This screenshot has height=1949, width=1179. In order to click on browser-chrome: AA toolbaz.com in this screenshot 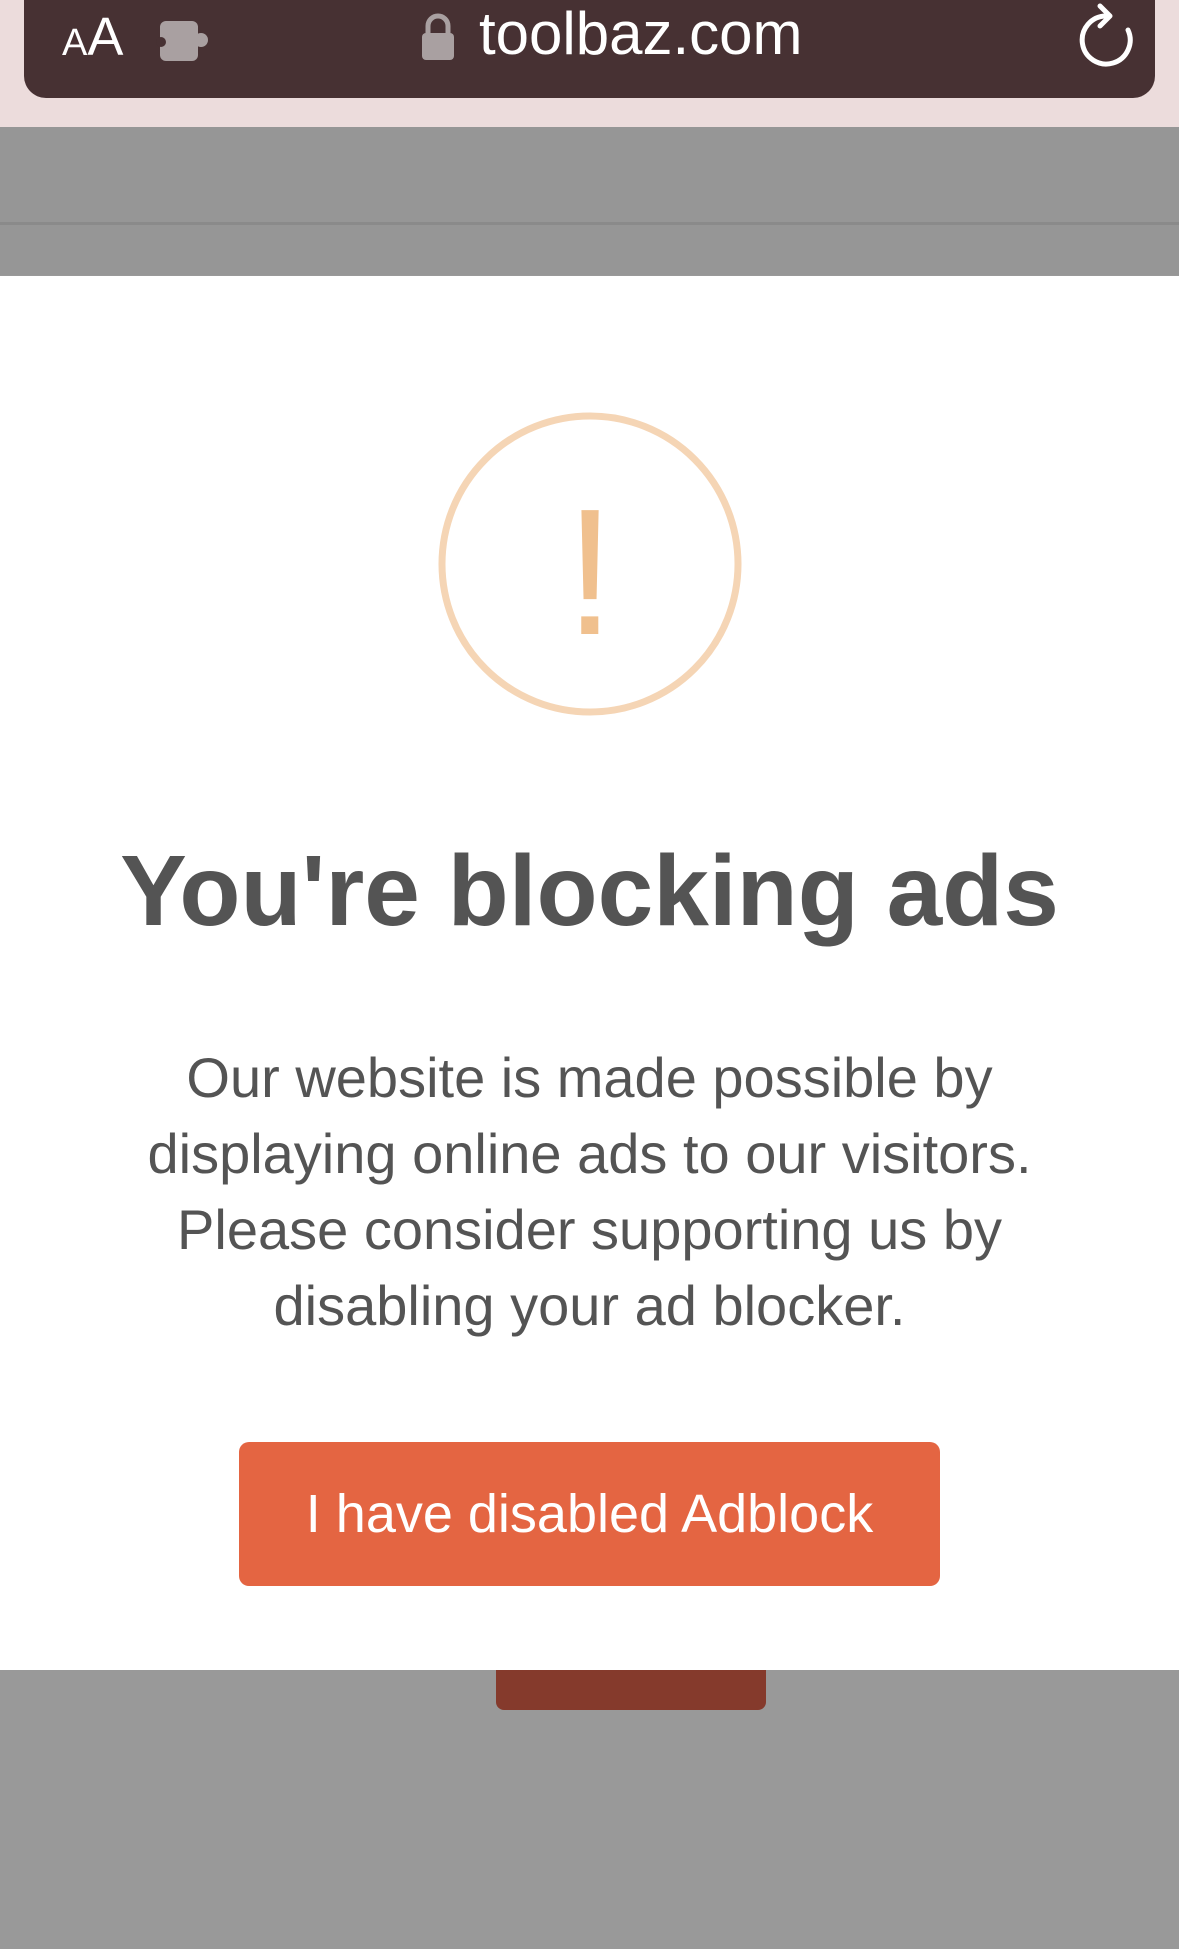, I will do `click(589, 63)`.